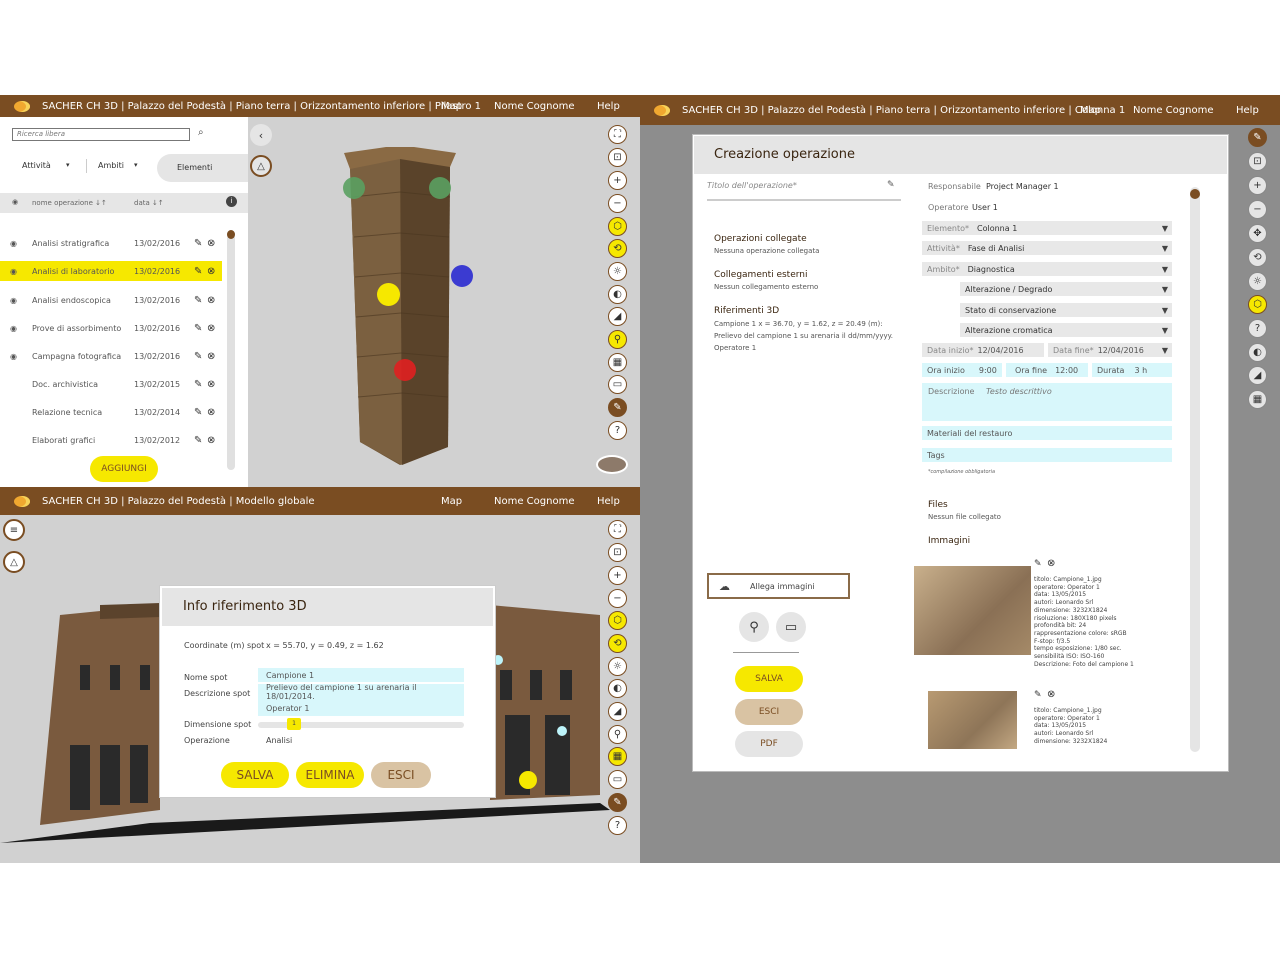  What do you see at coordinates (1047, 269) in the screenshot?
I see `ambito-select: Ambito* Diagnostica ▼` at bounding box center [1047, 269].